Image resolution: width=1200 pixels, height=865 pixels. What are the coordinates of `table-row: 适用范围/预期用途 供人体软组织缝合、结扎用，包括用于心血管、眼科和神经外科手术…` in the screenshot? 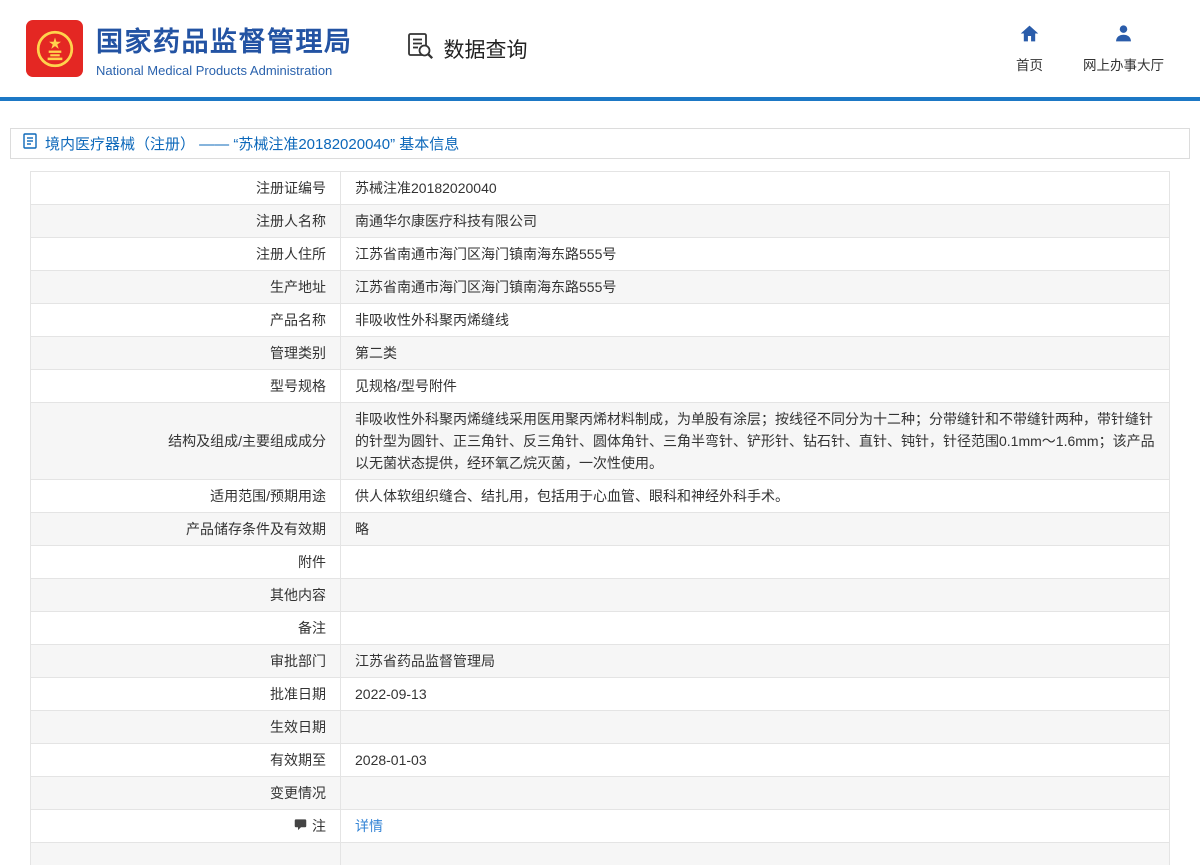 It's located at (600, 496).